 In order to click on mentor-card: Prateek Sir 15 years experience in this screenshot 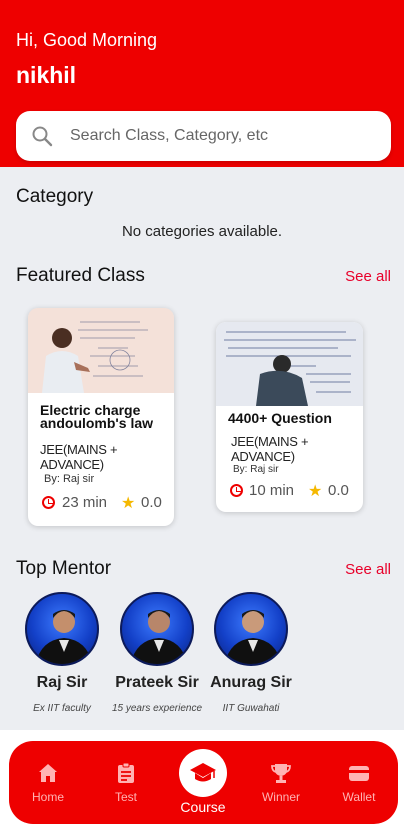, I will do `click(157, 657)`.